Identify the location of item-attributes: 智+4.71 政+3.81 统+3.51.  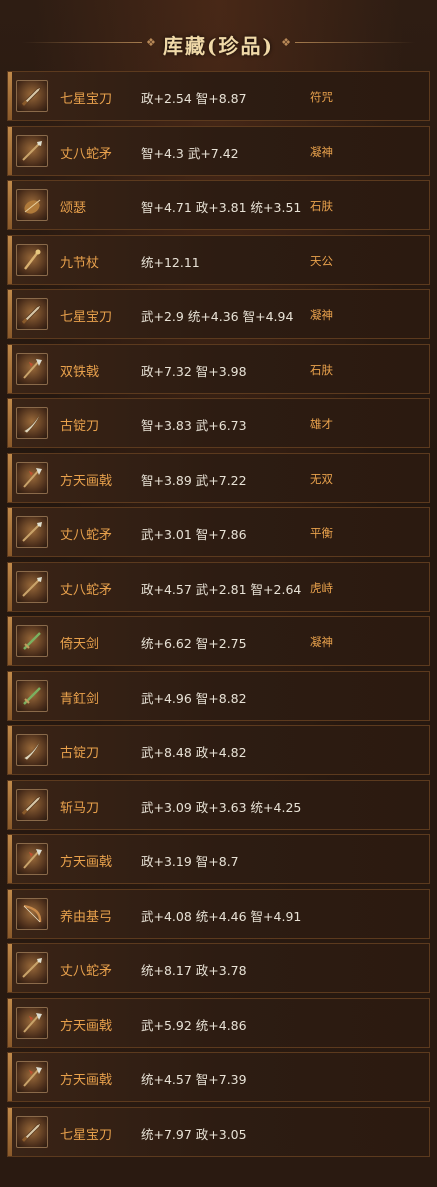
(221, 207).